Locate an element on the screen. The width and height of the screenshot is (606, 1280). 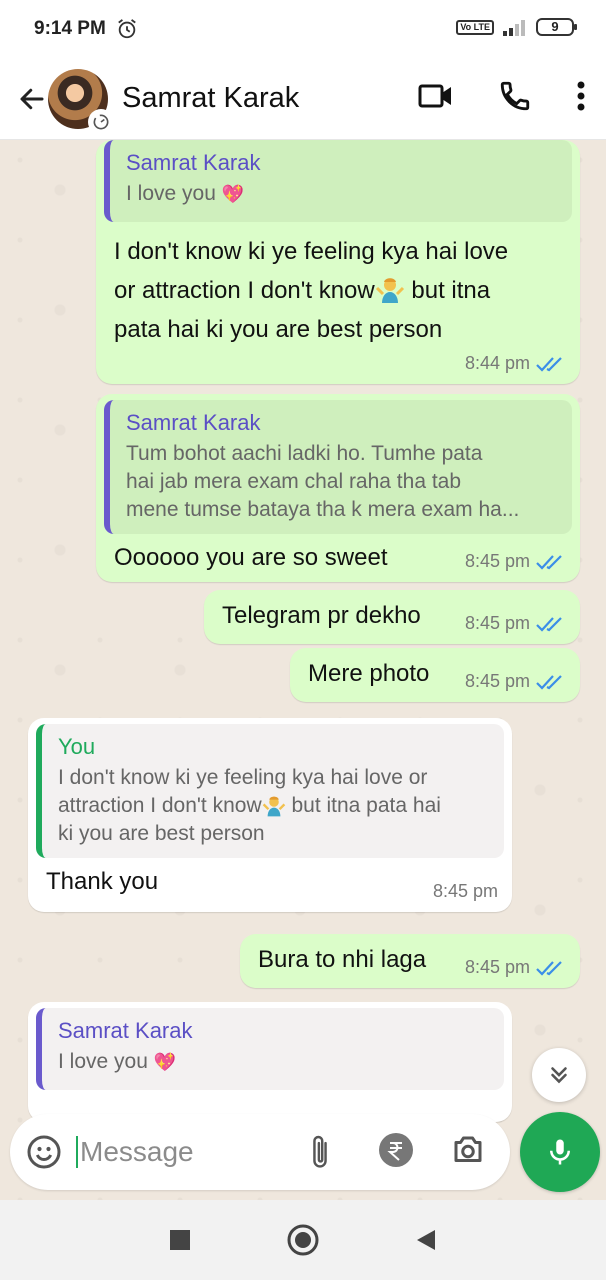
message-line-part: but itna is located at coordinates (447, 290).